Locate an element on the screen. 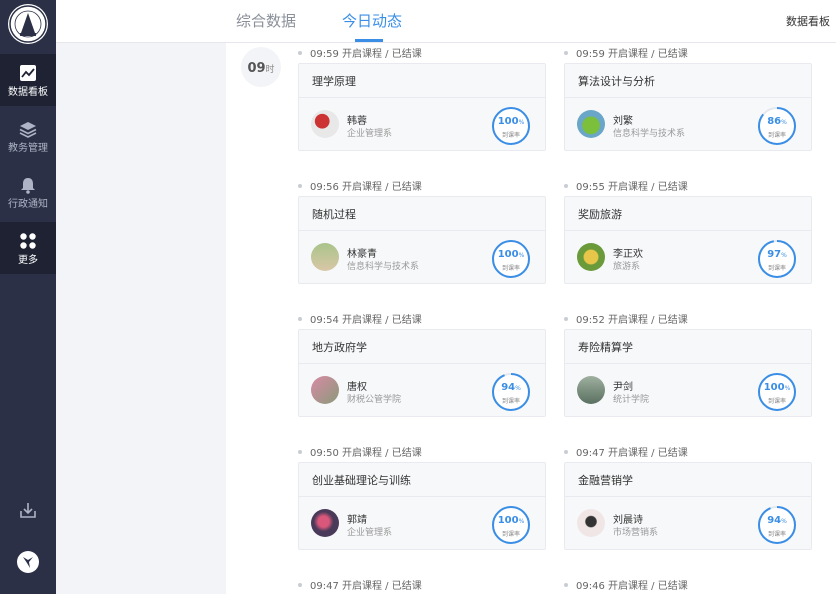 Image resolution: width=836 pixels, height=594 pixels. sidebar-item-notices: 行政通知 is located at coordinates (28, 192).